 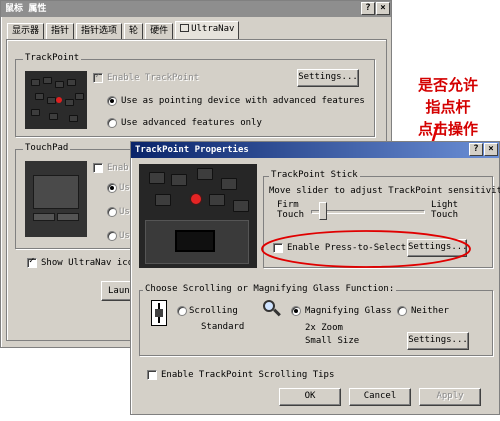 What do you see at coordinates (348, 311) in the screenshot?
I see `magnifying-glass-label: Magnifying Glass` at bounding box center [348, 311].